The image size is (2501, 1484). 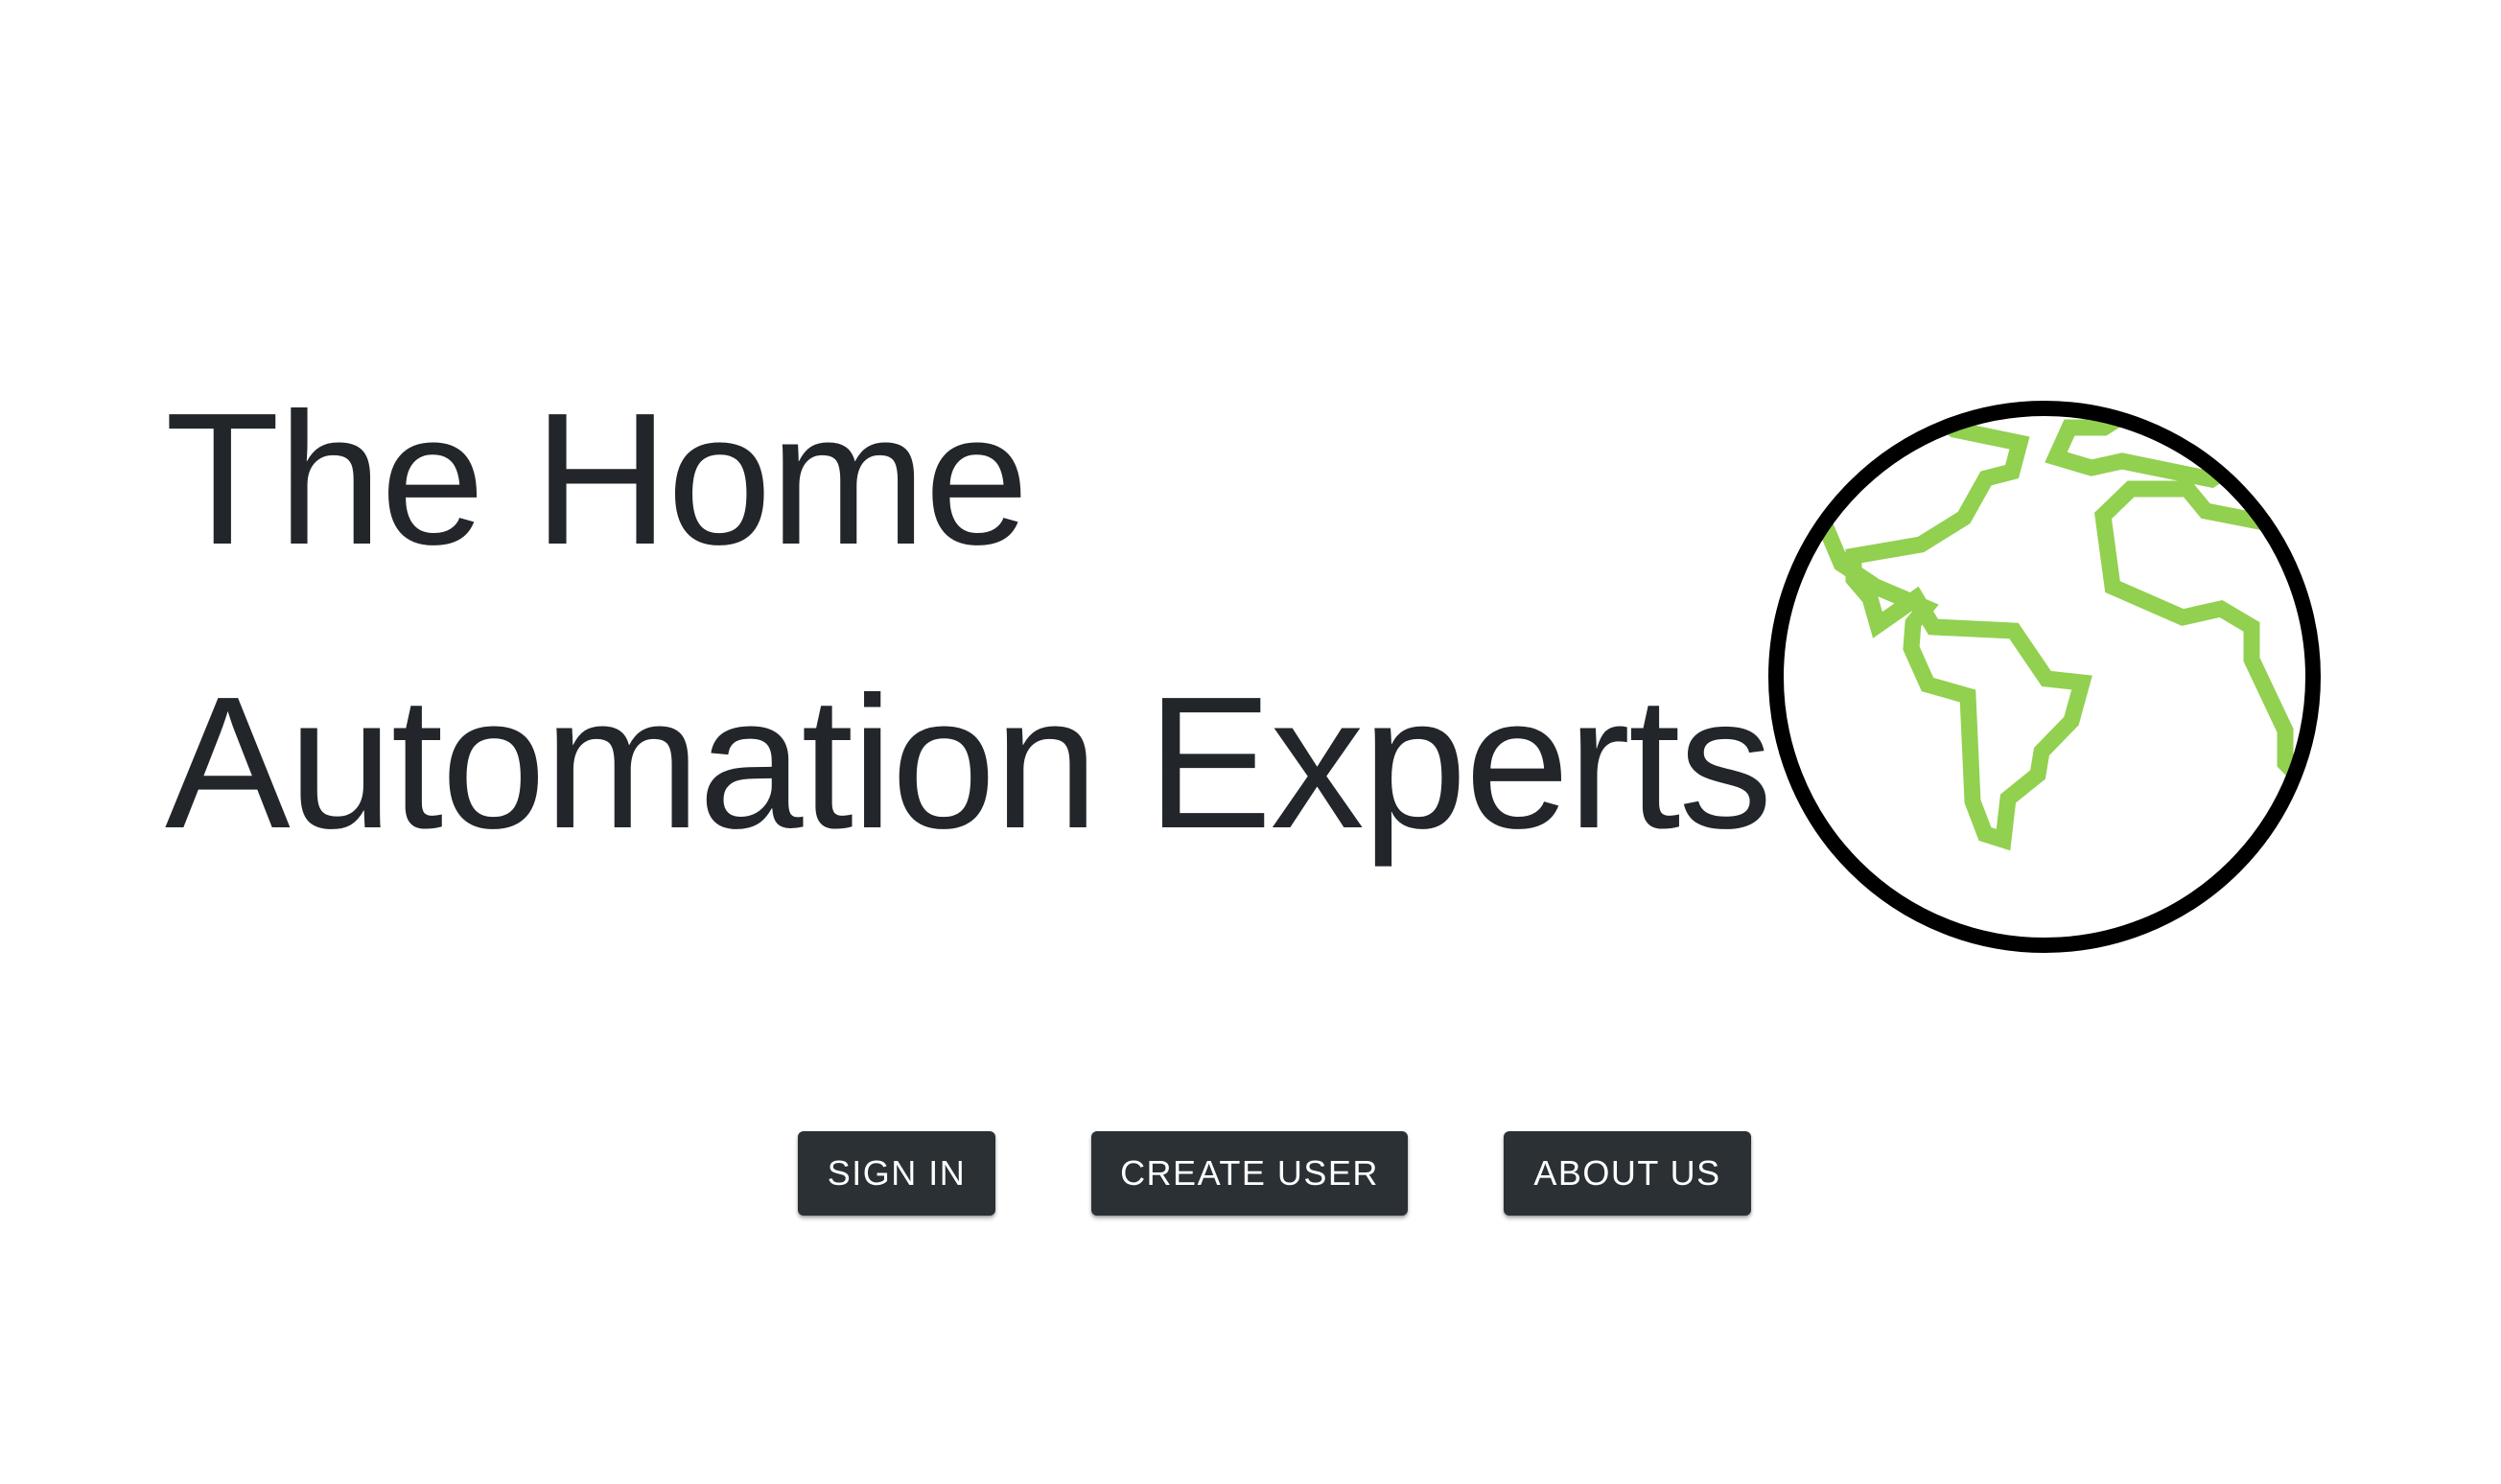 I want to click on action-buttons: SIGN IN CREATE USER ABOUT US, so click(x=1251, y=1174).